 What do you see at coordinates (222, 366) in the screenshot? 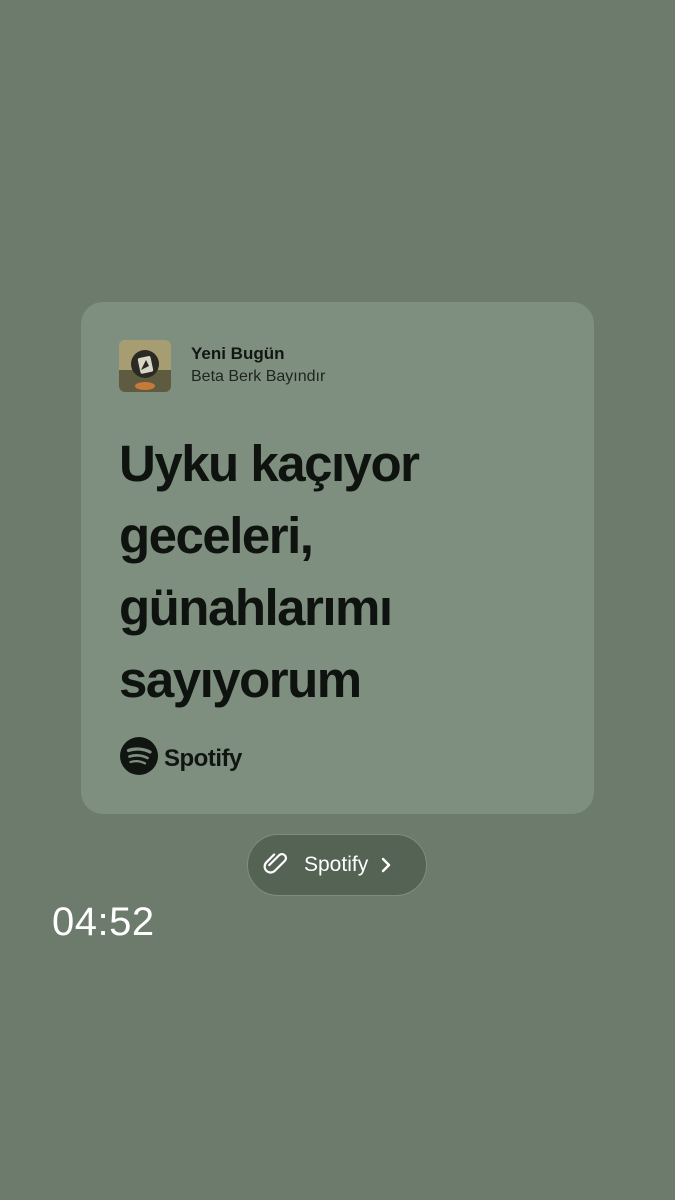
I see `track-info: Yeni Bugün Beta Berk Bayındır` at bounding box center [222, 366].